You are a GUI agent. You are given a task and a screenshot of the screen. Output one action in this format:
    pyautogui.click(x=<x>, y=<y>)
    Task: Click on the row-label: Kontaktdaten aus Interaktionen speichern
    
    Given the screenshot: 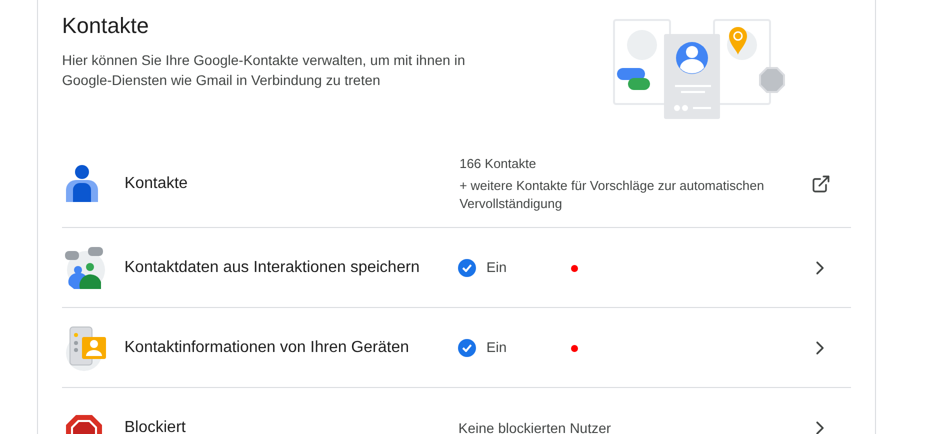 What is the action you would take?
    pyautogui.click(x=272, y=268)
    